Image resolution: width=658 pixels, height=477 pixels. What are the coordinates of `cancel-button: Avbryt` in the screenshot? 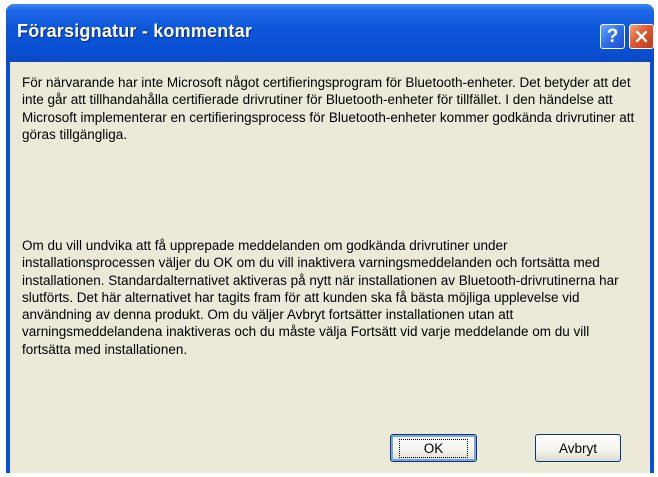 It's located at (578, 448).